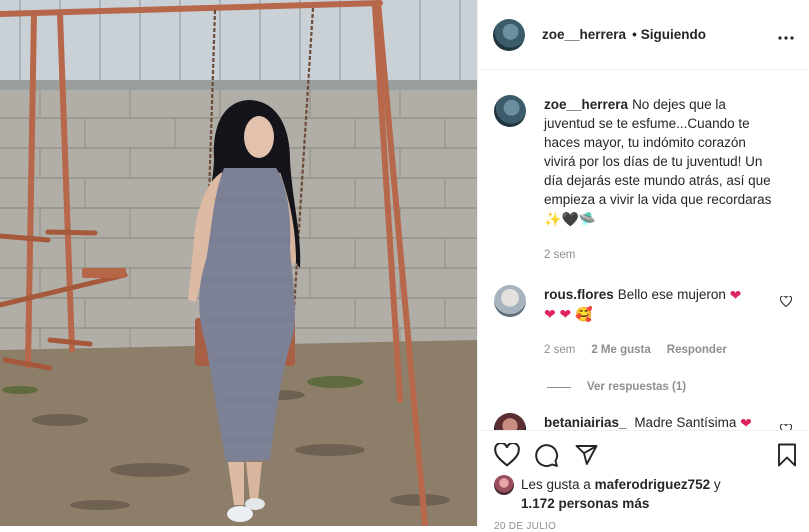 Image resolution: width=809 pixels, height=532 pixels. Describe the element at coordinates (653, 484) in the screenshot. I see `liker-username: maferodriguez752` at that location.